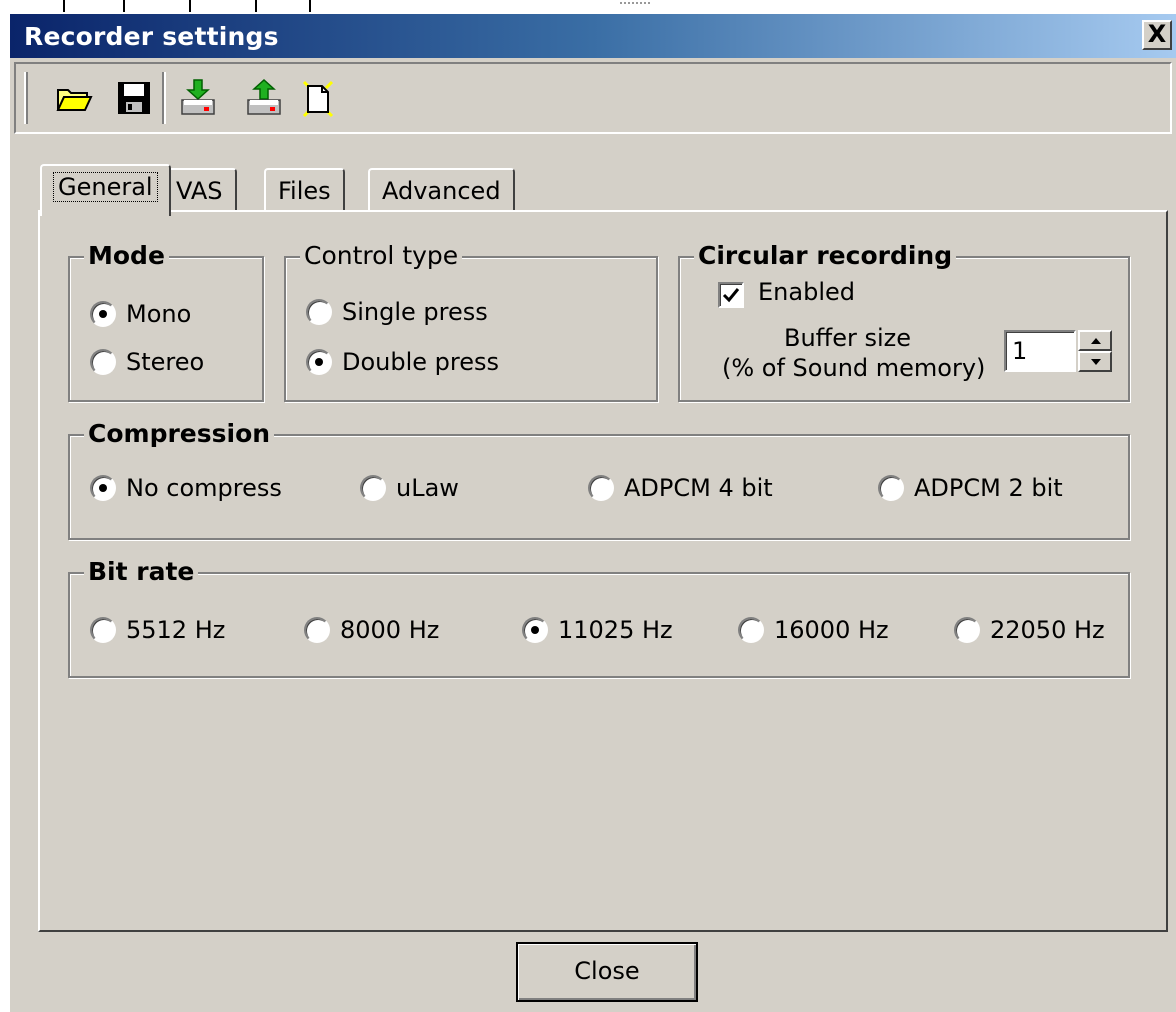 The height and width of the screenshot is (1012, 1176). What do you see at coordinates (179, 434) in the screenshot?
I see `compression-group-title: Compression` at bounding box center [179, 434].